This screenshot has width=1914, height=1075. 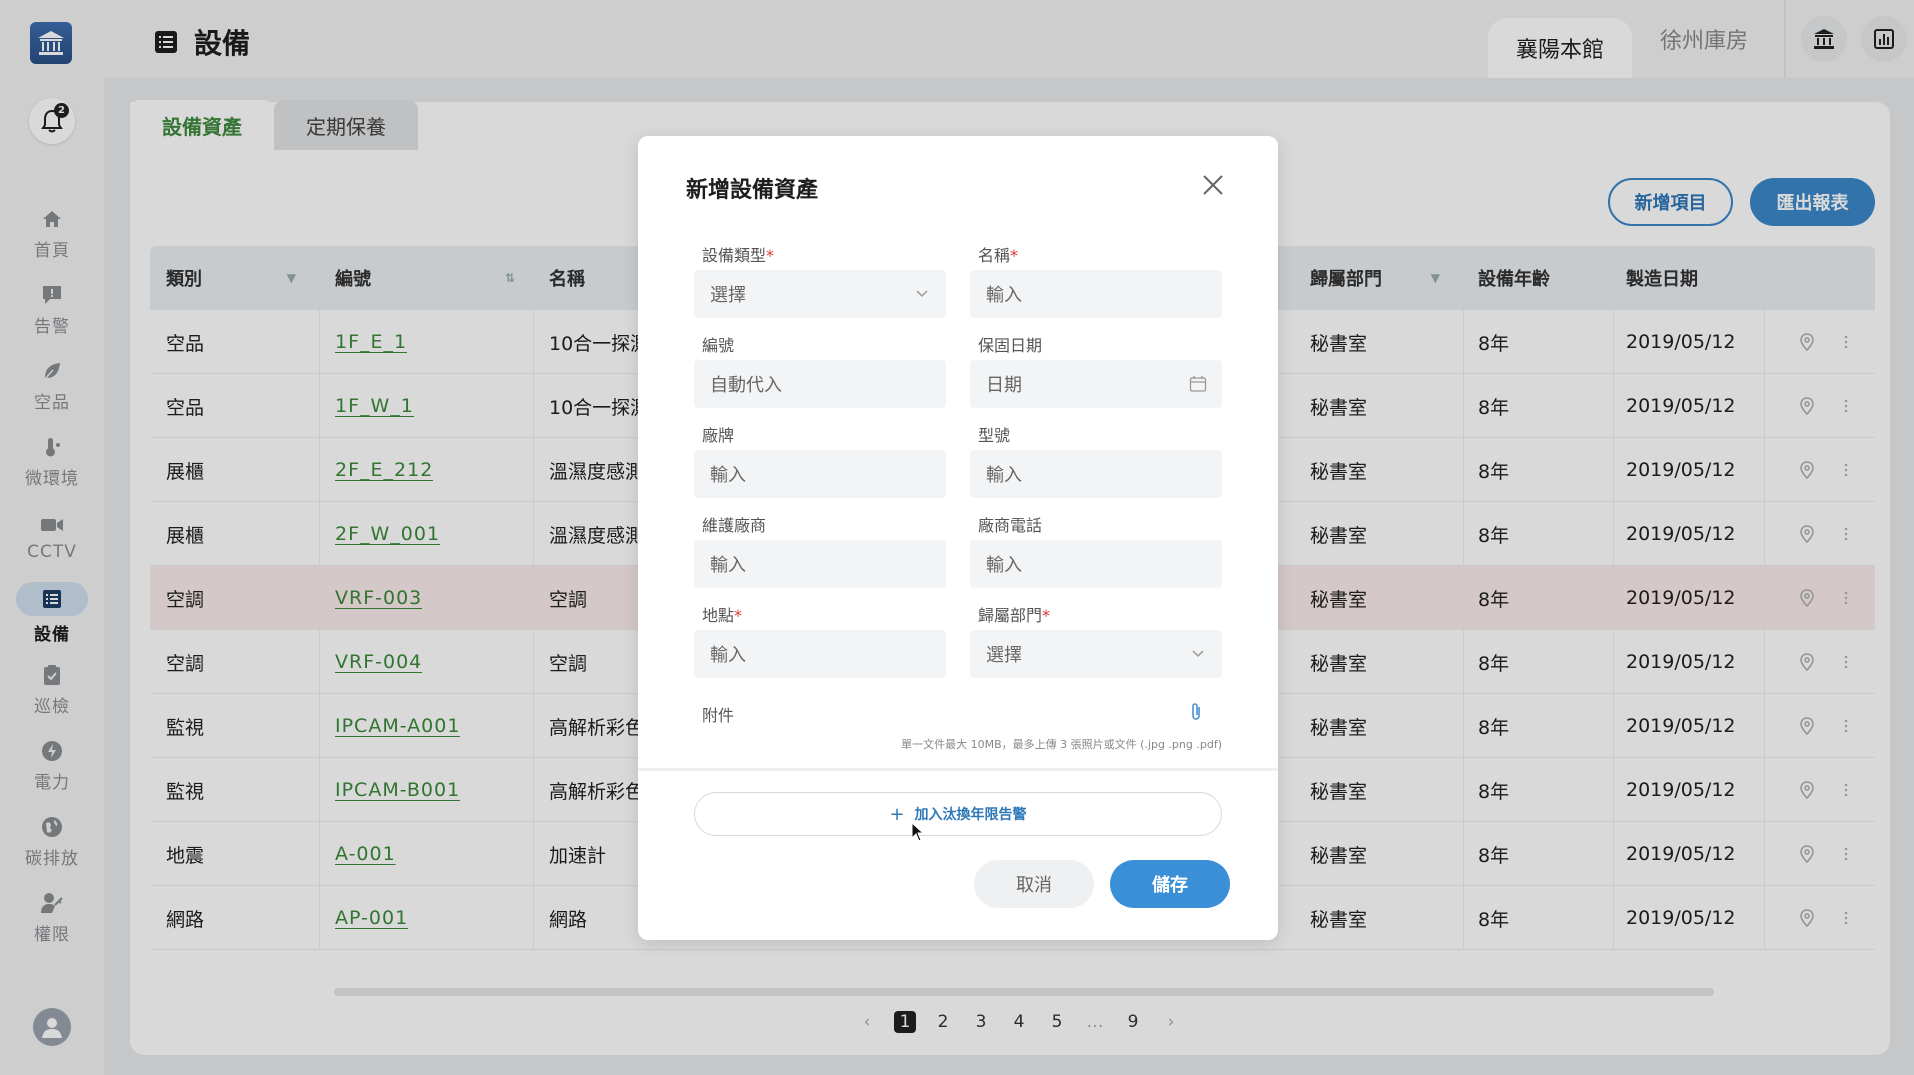 What do you see at coordinates (1034, 884) in the screenshot?
I see `cancel-button: 取消` at bounding box center [1034, 884].